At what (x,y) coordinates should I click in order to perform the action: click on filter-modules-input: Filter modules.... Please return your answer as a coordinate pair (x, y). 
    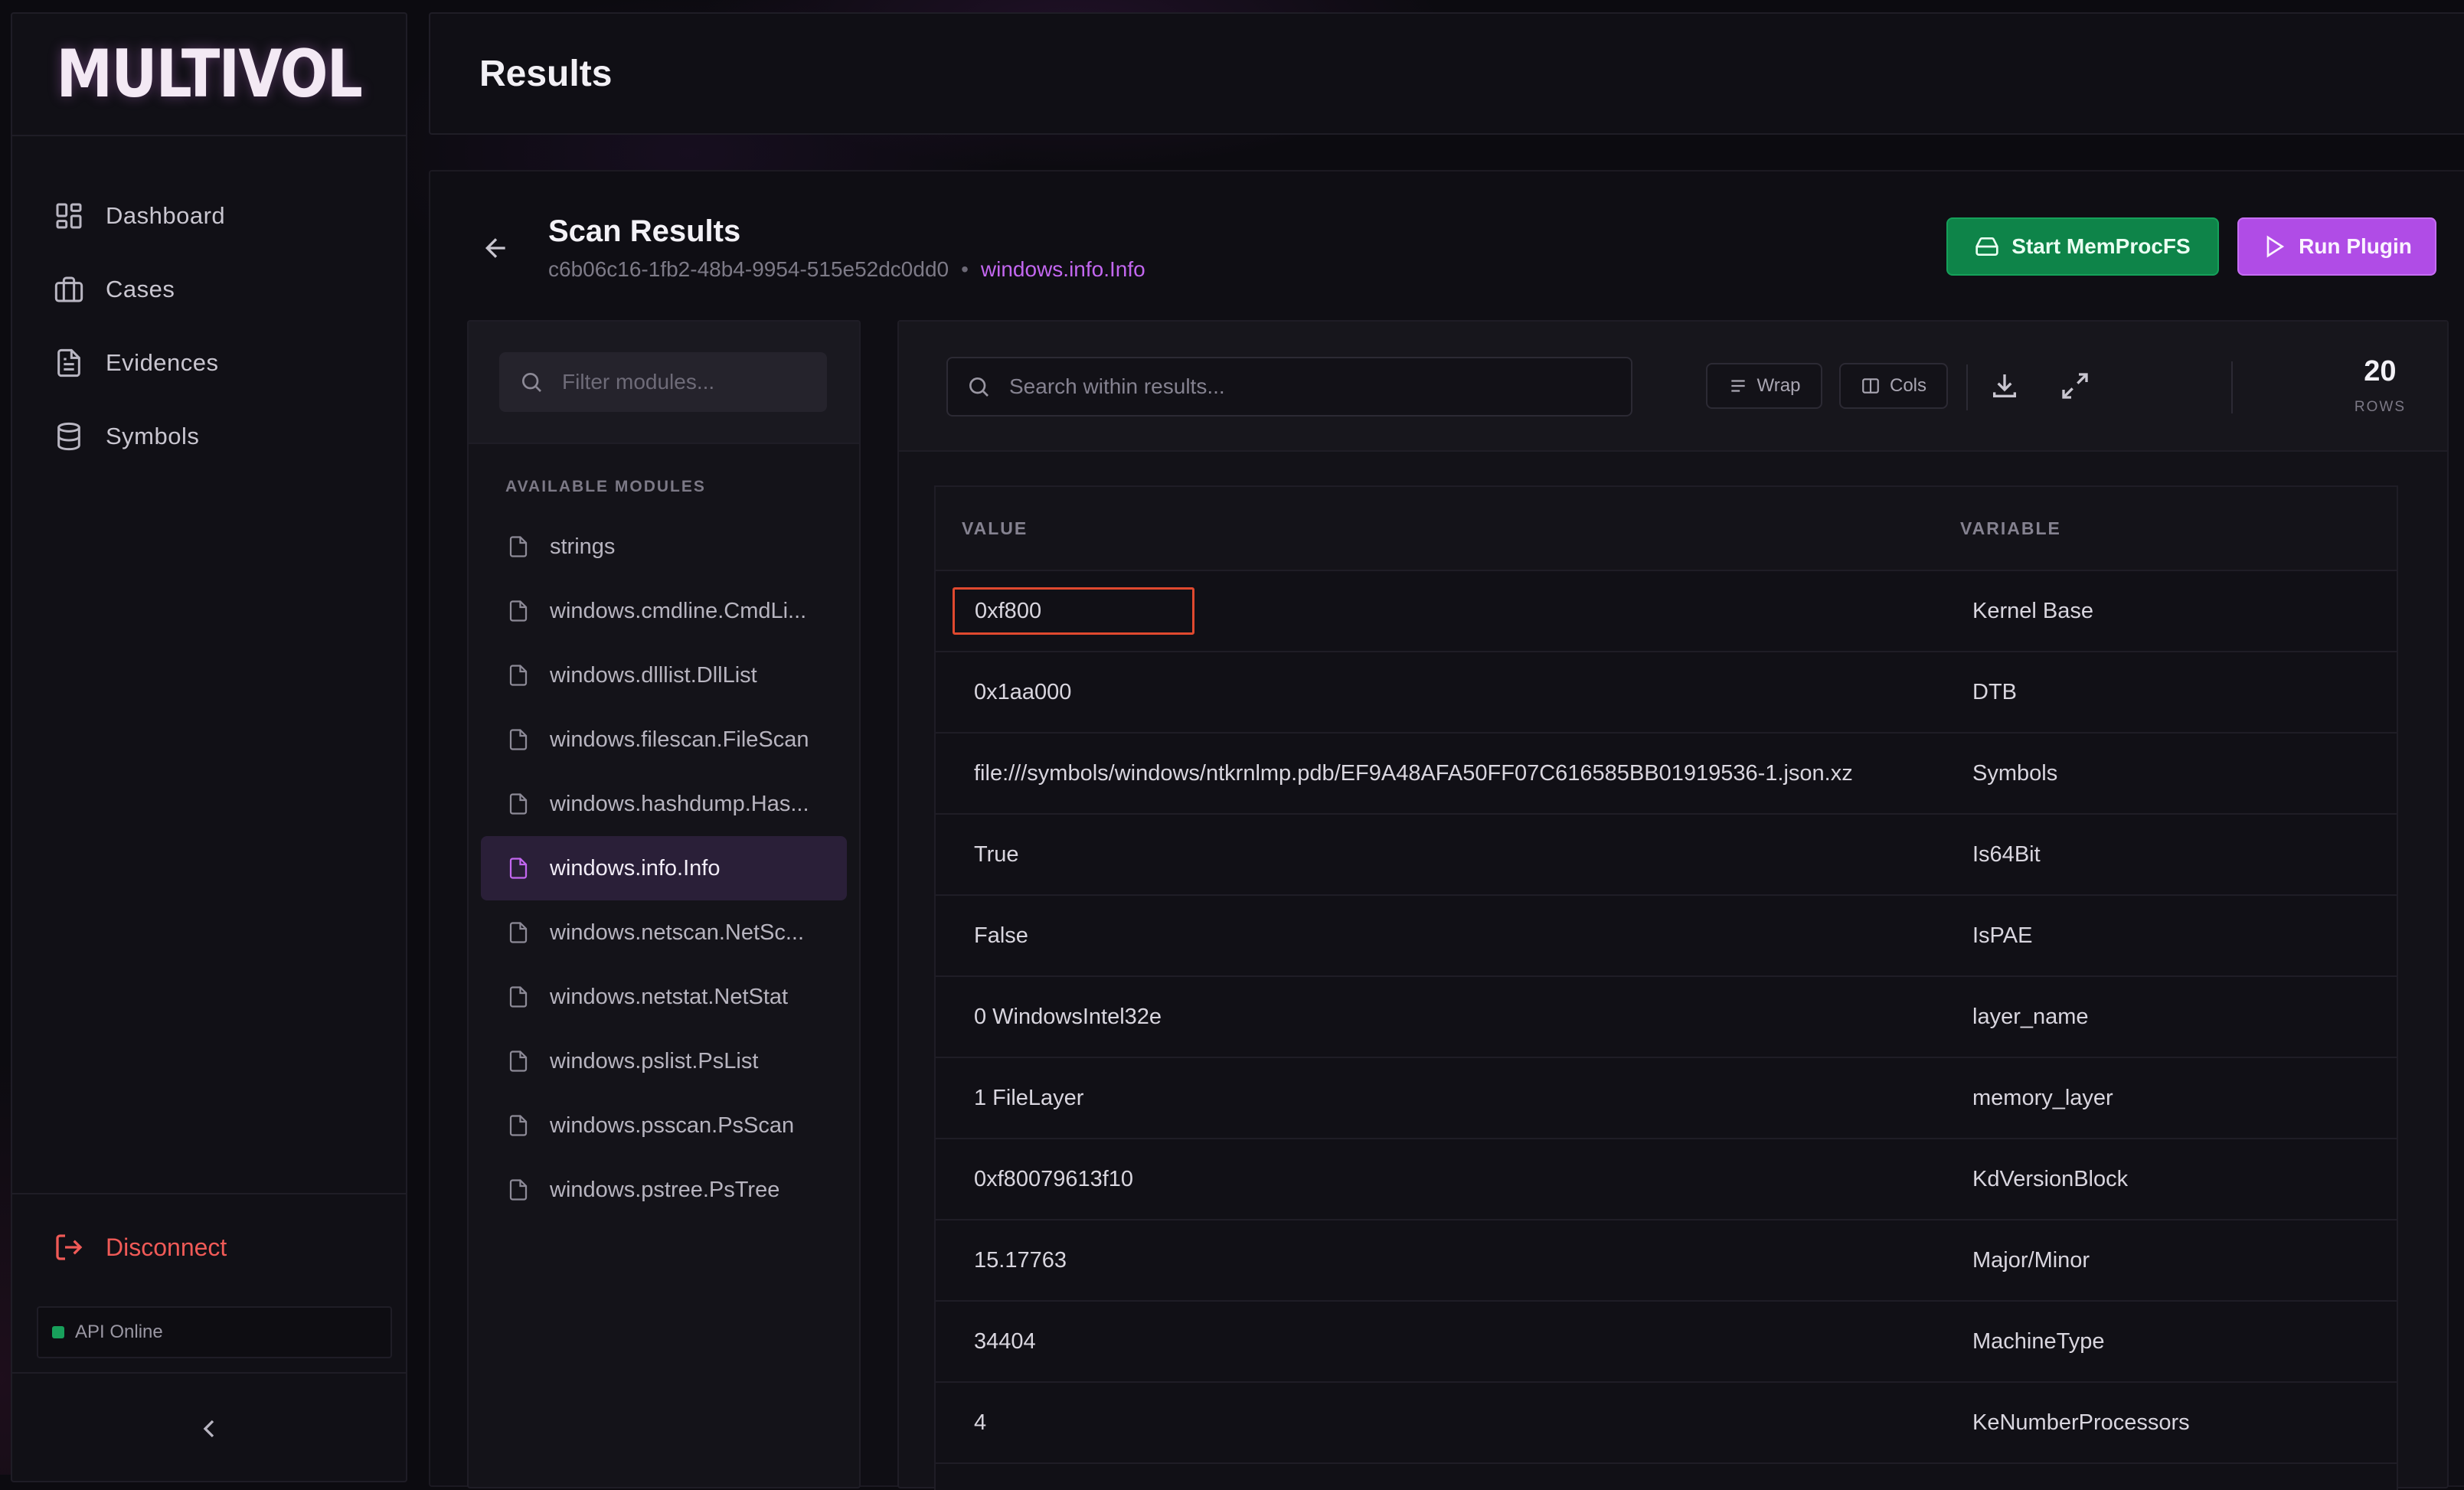
    Looking at the image, I should click on (663, 382).